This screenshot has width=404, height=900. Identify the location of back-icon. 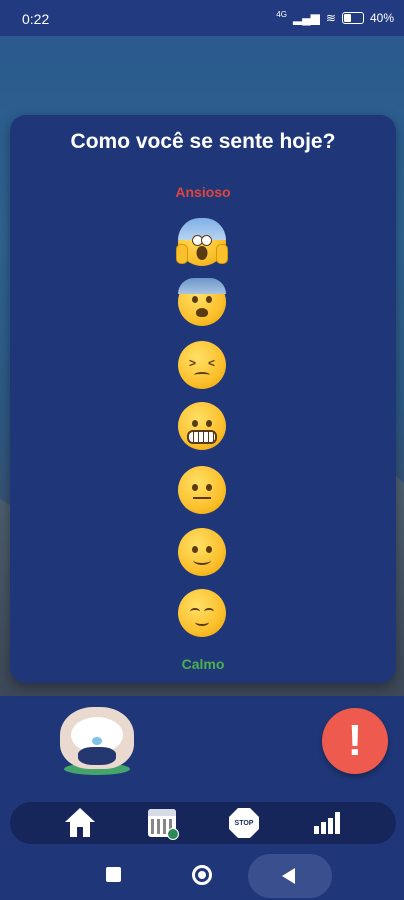
(290, 876).